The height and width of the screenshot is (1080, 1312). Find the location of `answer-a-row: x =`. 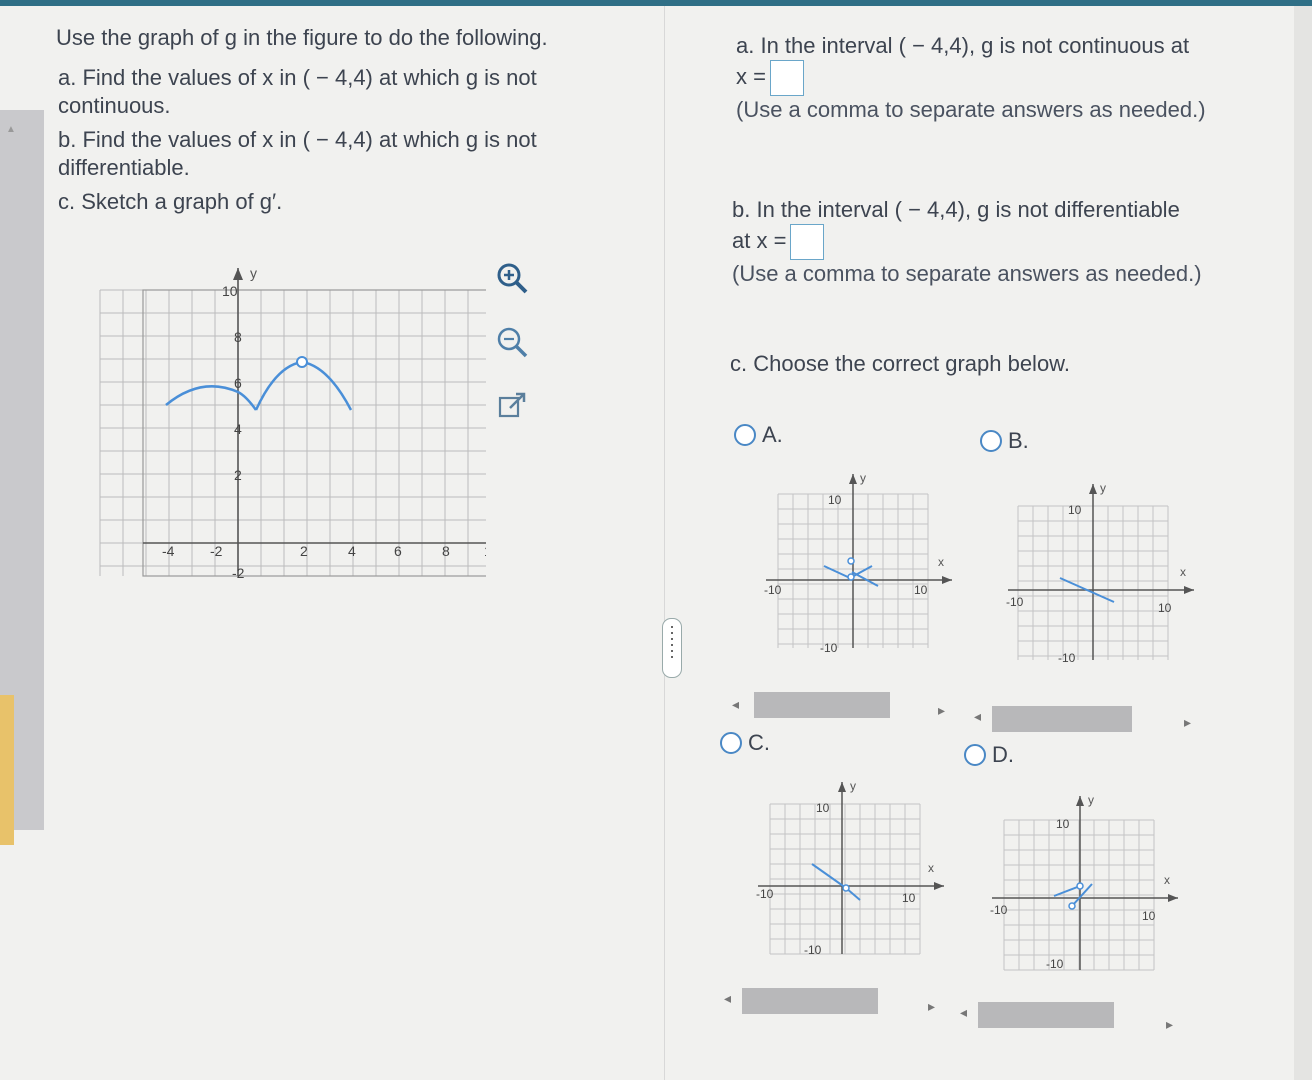

answer-a-row: x = is located at coordinates (1016, 78).